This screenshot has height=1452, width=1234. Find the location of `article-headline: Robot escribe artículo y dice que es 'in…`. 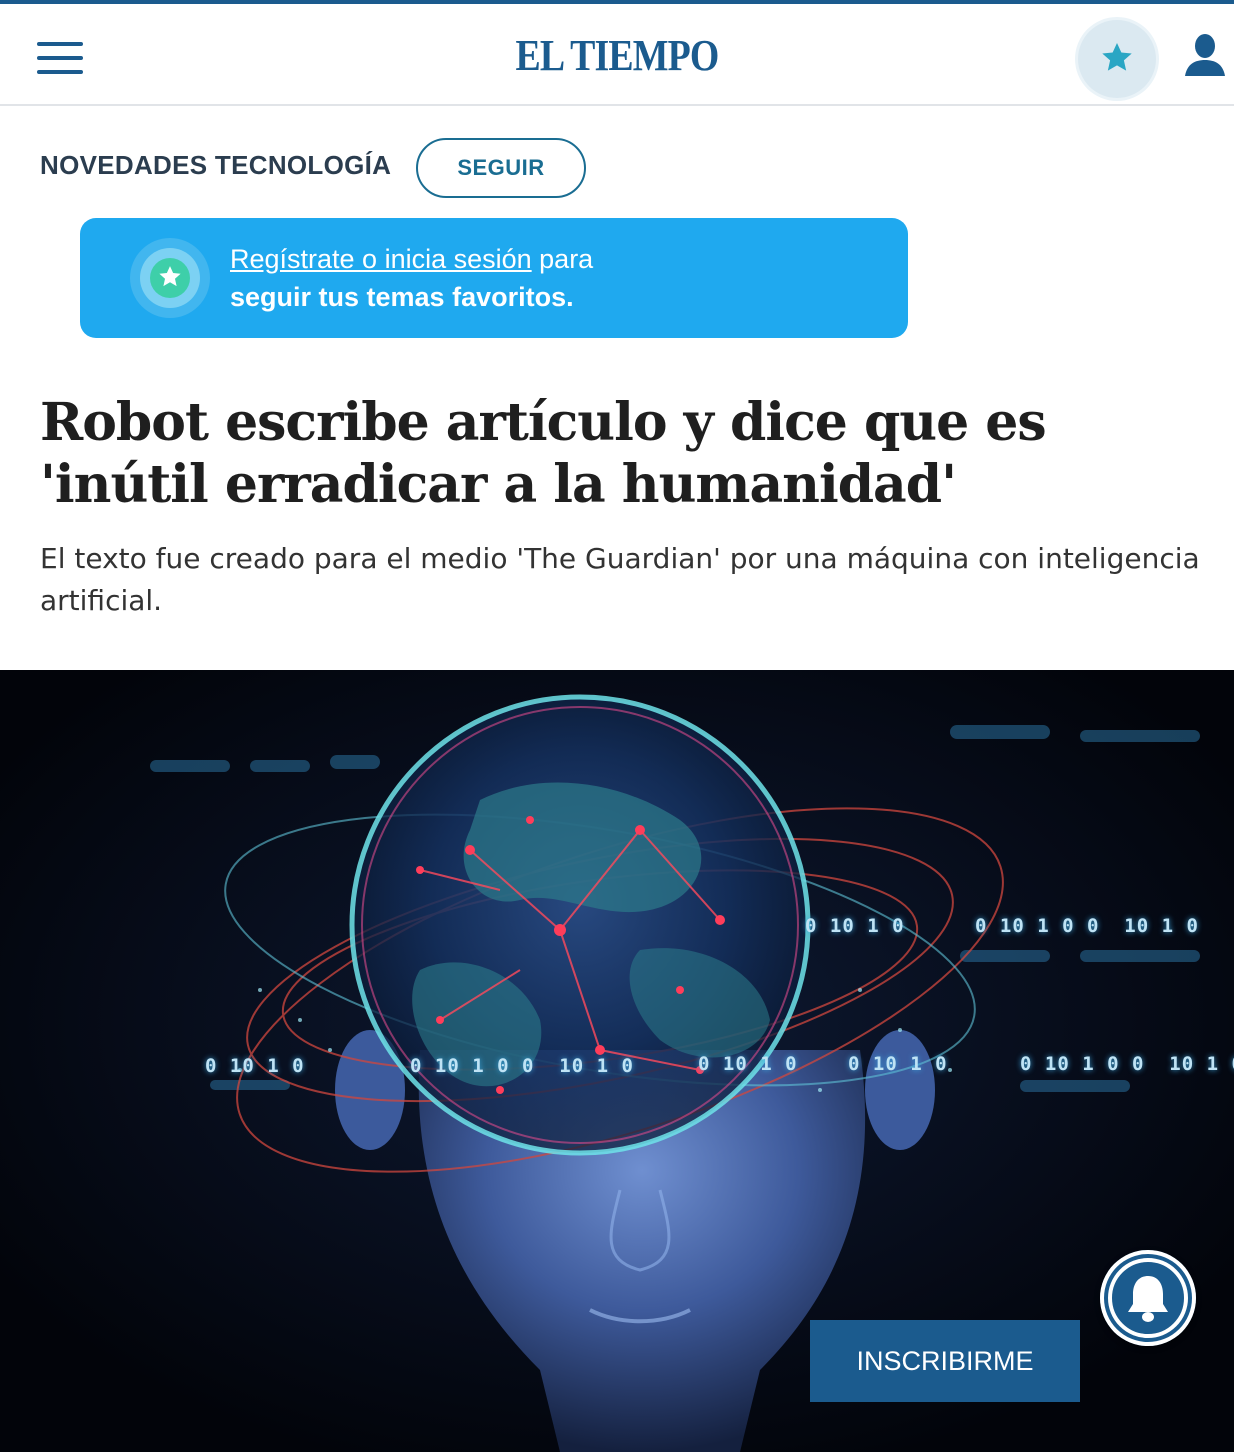

article-headline: Robot escribe artículo y dice que es 'in… is located at coordinates (543, 453).